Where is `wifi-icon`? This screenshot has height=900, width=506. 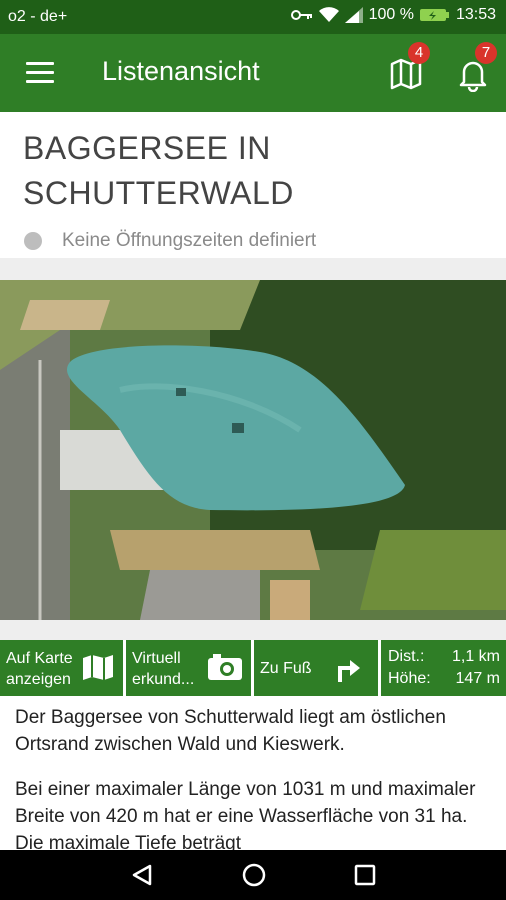 wifi-icon is located at coordinates (328, 14).